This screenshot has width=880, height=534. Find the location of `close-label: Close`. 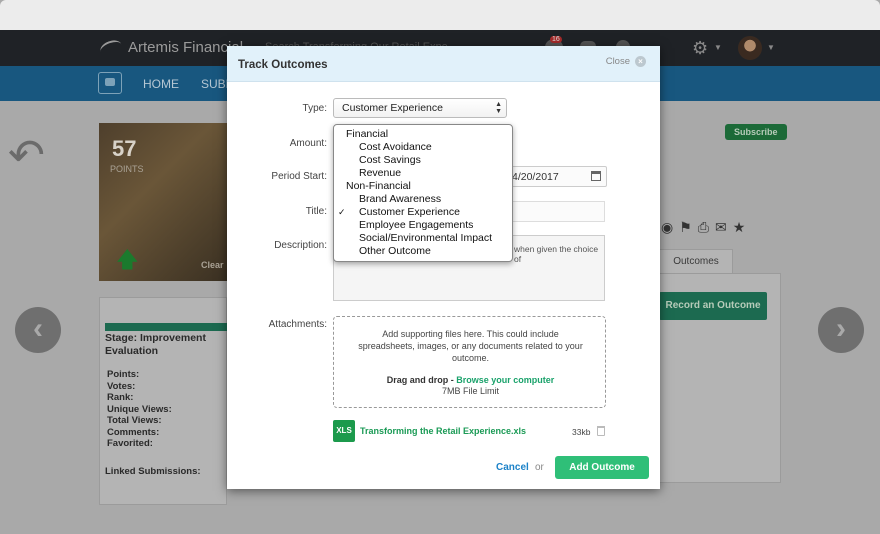

close-label: Close is located at coordinates (618, 61).